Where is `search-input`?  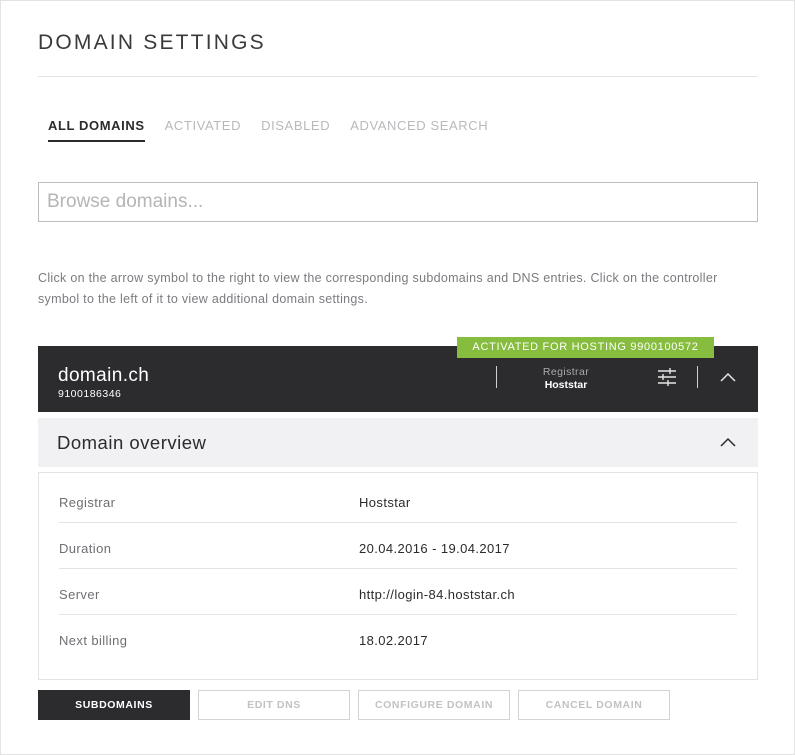
search-input is located at coordinates (398, 202).